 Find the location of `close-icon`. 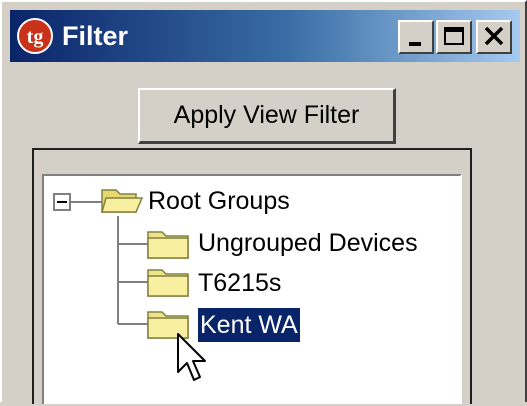

close-icon is located at coordinates (494, 36).